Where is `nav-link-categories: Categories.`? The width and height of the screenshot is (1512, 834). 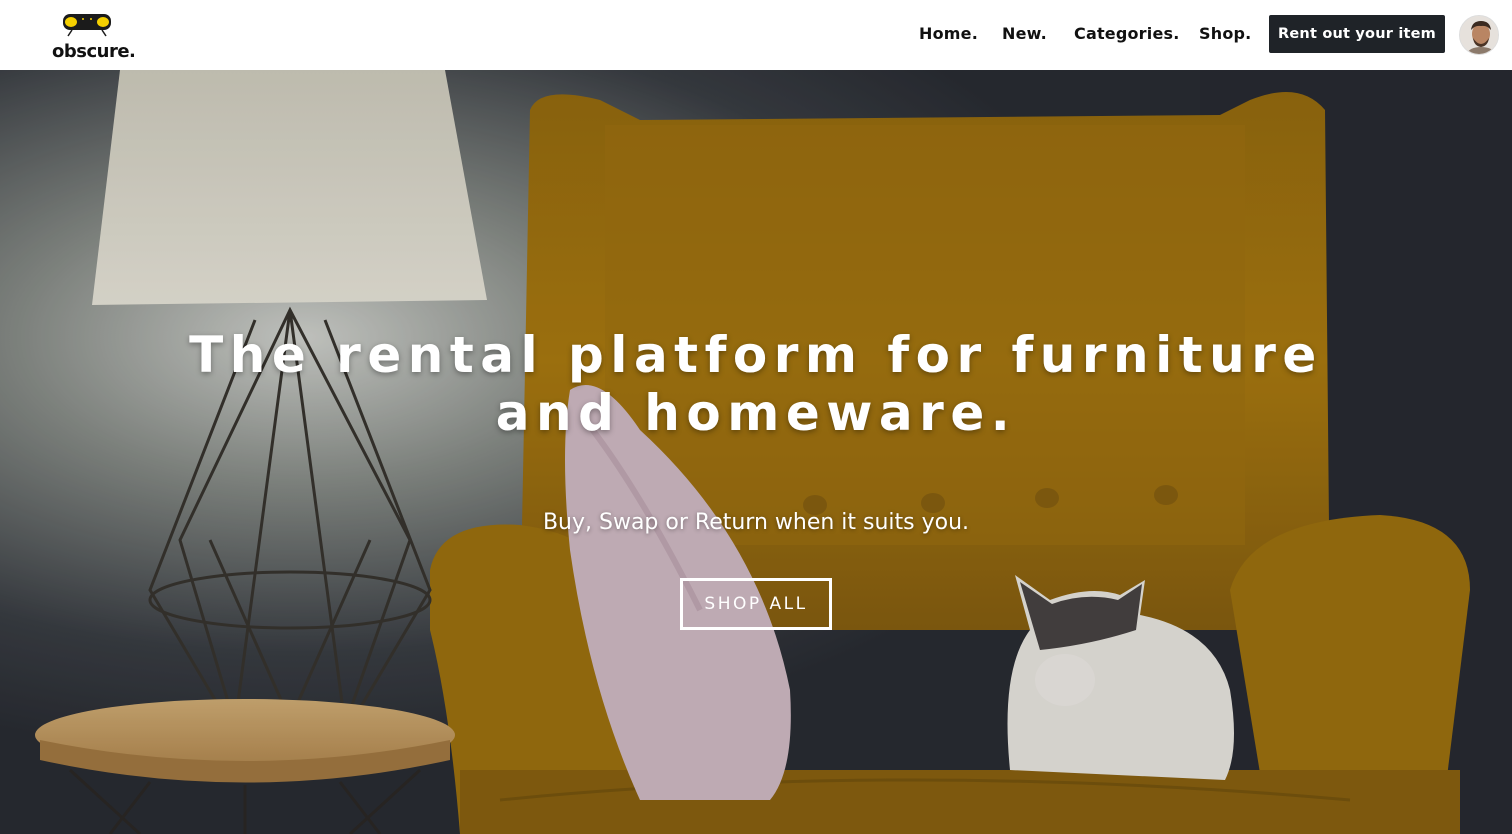 nav-link-categories: Categories. is located at coordinates (1127, 33).